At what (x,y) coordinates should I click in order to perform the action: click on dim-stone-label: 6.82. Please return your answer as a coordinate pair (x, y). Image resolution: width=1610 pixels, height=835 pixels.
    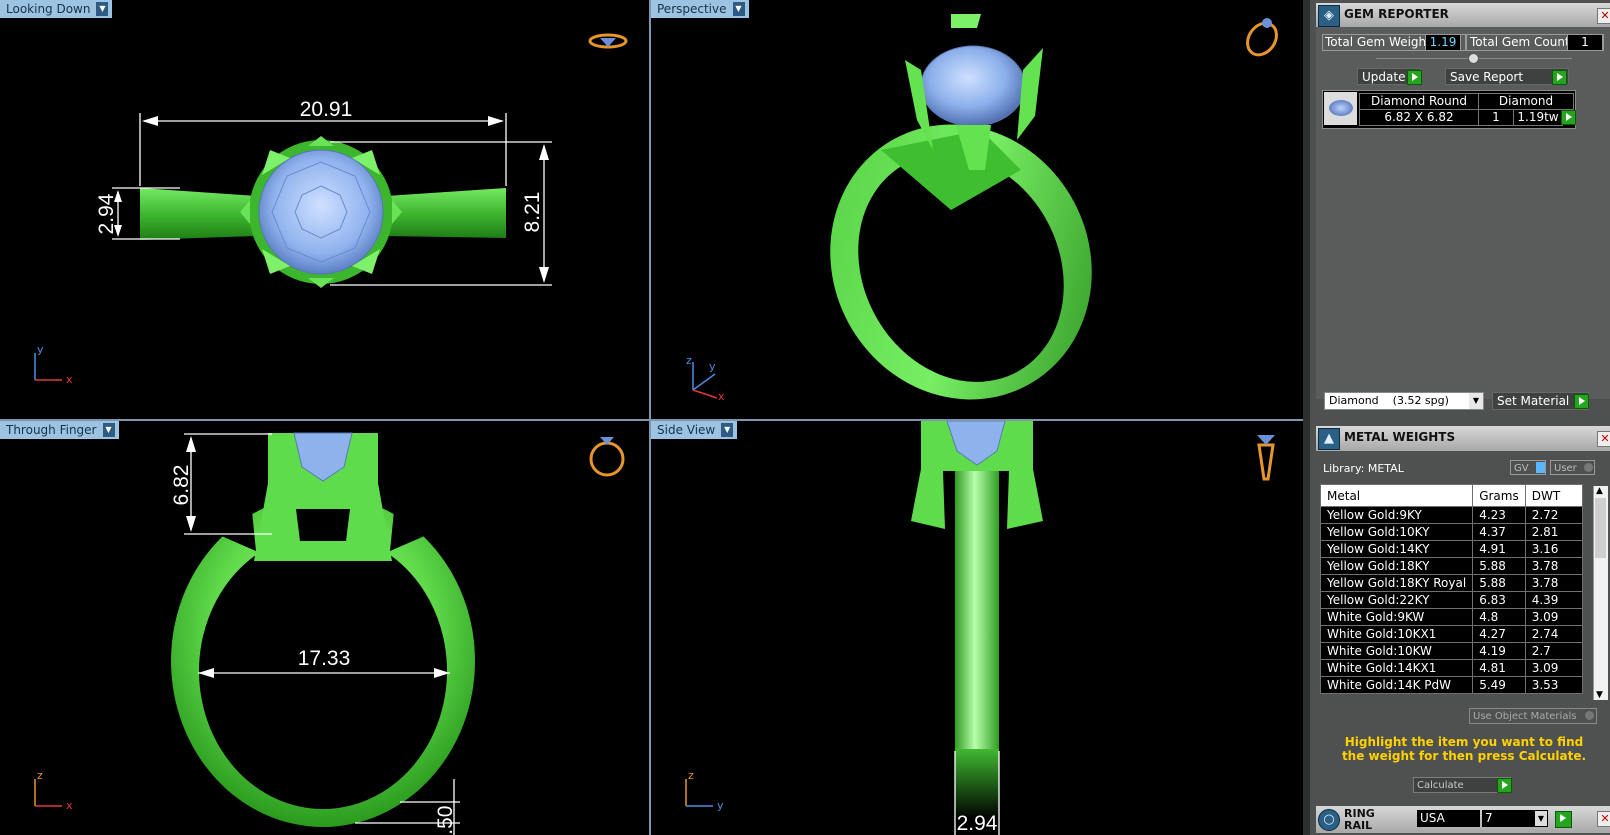
    Looking at the image, I should click on (181, 485).